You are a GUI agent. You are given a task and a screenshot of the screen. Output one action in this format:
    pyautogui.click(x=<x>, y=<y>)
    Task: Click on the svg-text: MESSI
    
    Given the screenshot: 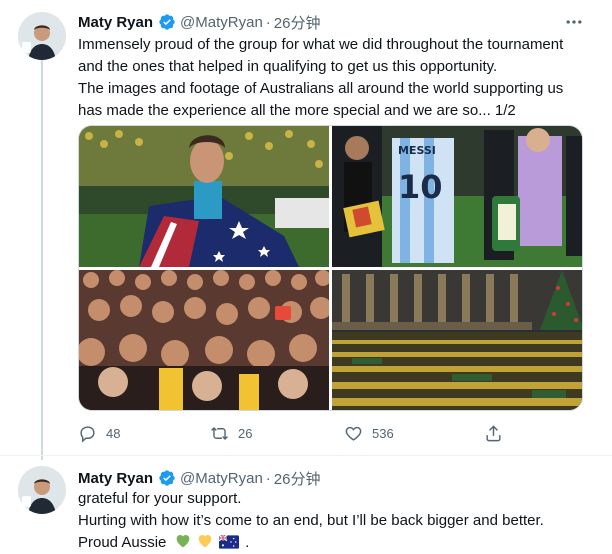 What is the action you would take?
    pyautogui.click(x=417, y=150)
    